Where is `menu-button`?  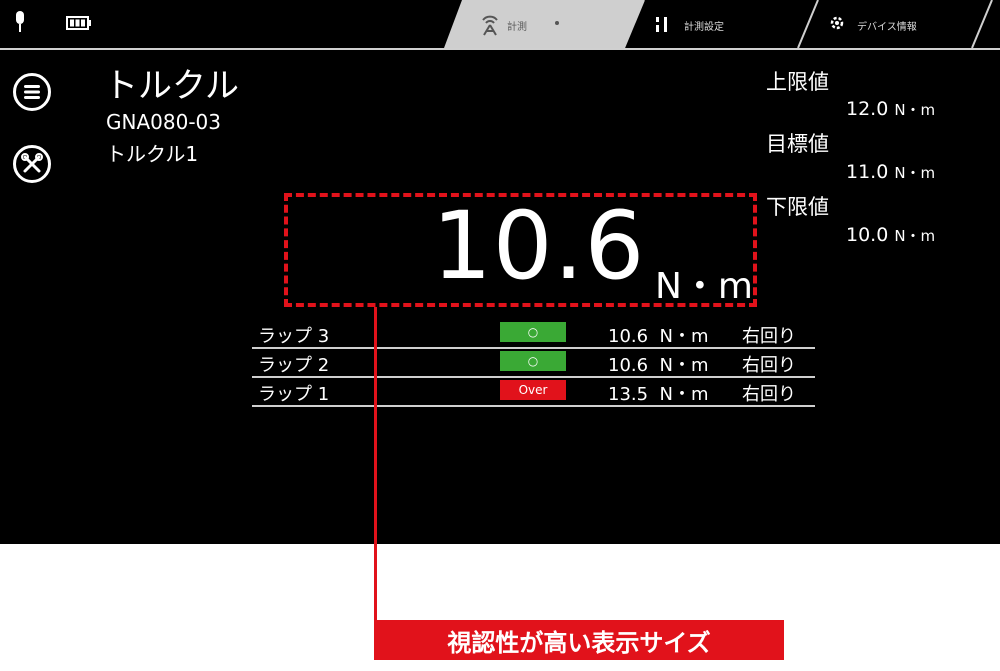 menu-button is located at coordinates (32, 92).